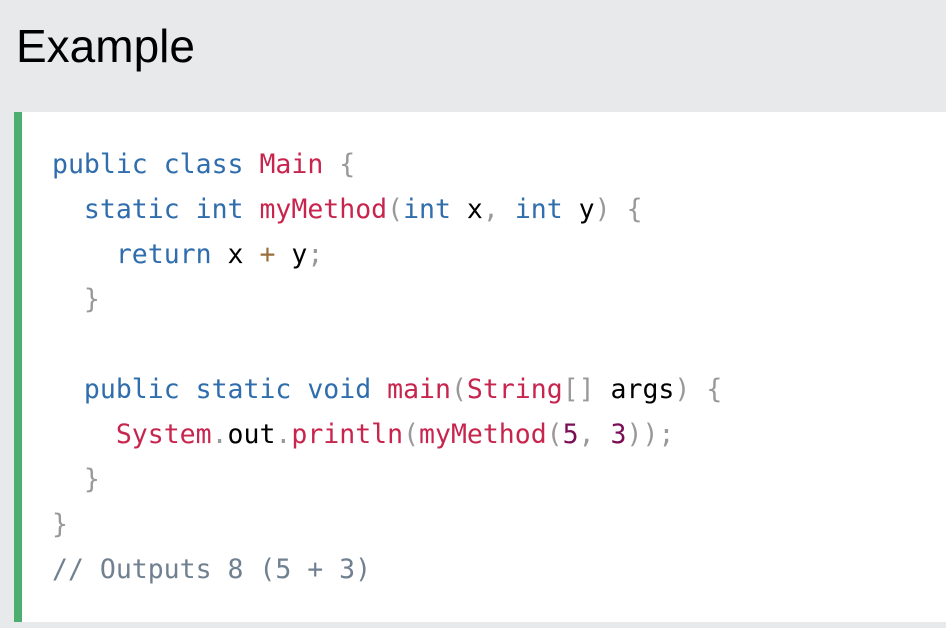  What do you see at coordinates (387, 569) in the screenshot?
I see `code-line: // Outputs 8 (5 + 3)` at bounding box center [387, 569].